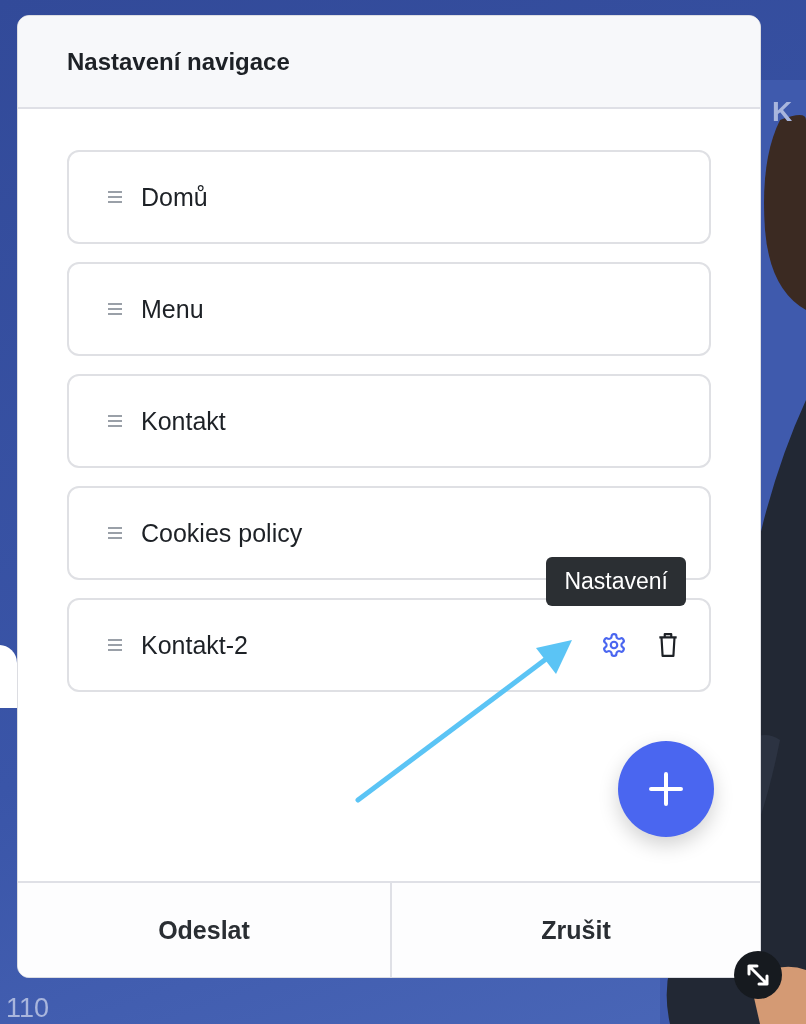 This screenshot has height=1024, width=806. Describe the element at coordinates (614, 645) in the screenshot. I see `settings-icon` at that location.